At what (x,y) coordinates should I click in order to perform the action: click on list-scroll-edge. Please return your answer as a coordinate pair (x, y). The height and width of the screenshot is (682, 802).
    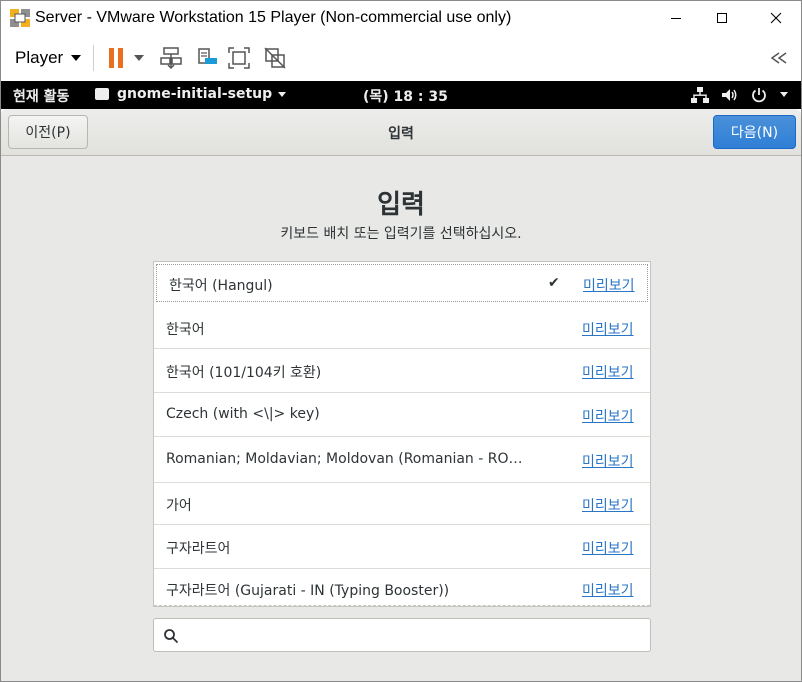
    Looking at the image, I should click on (402, 605).